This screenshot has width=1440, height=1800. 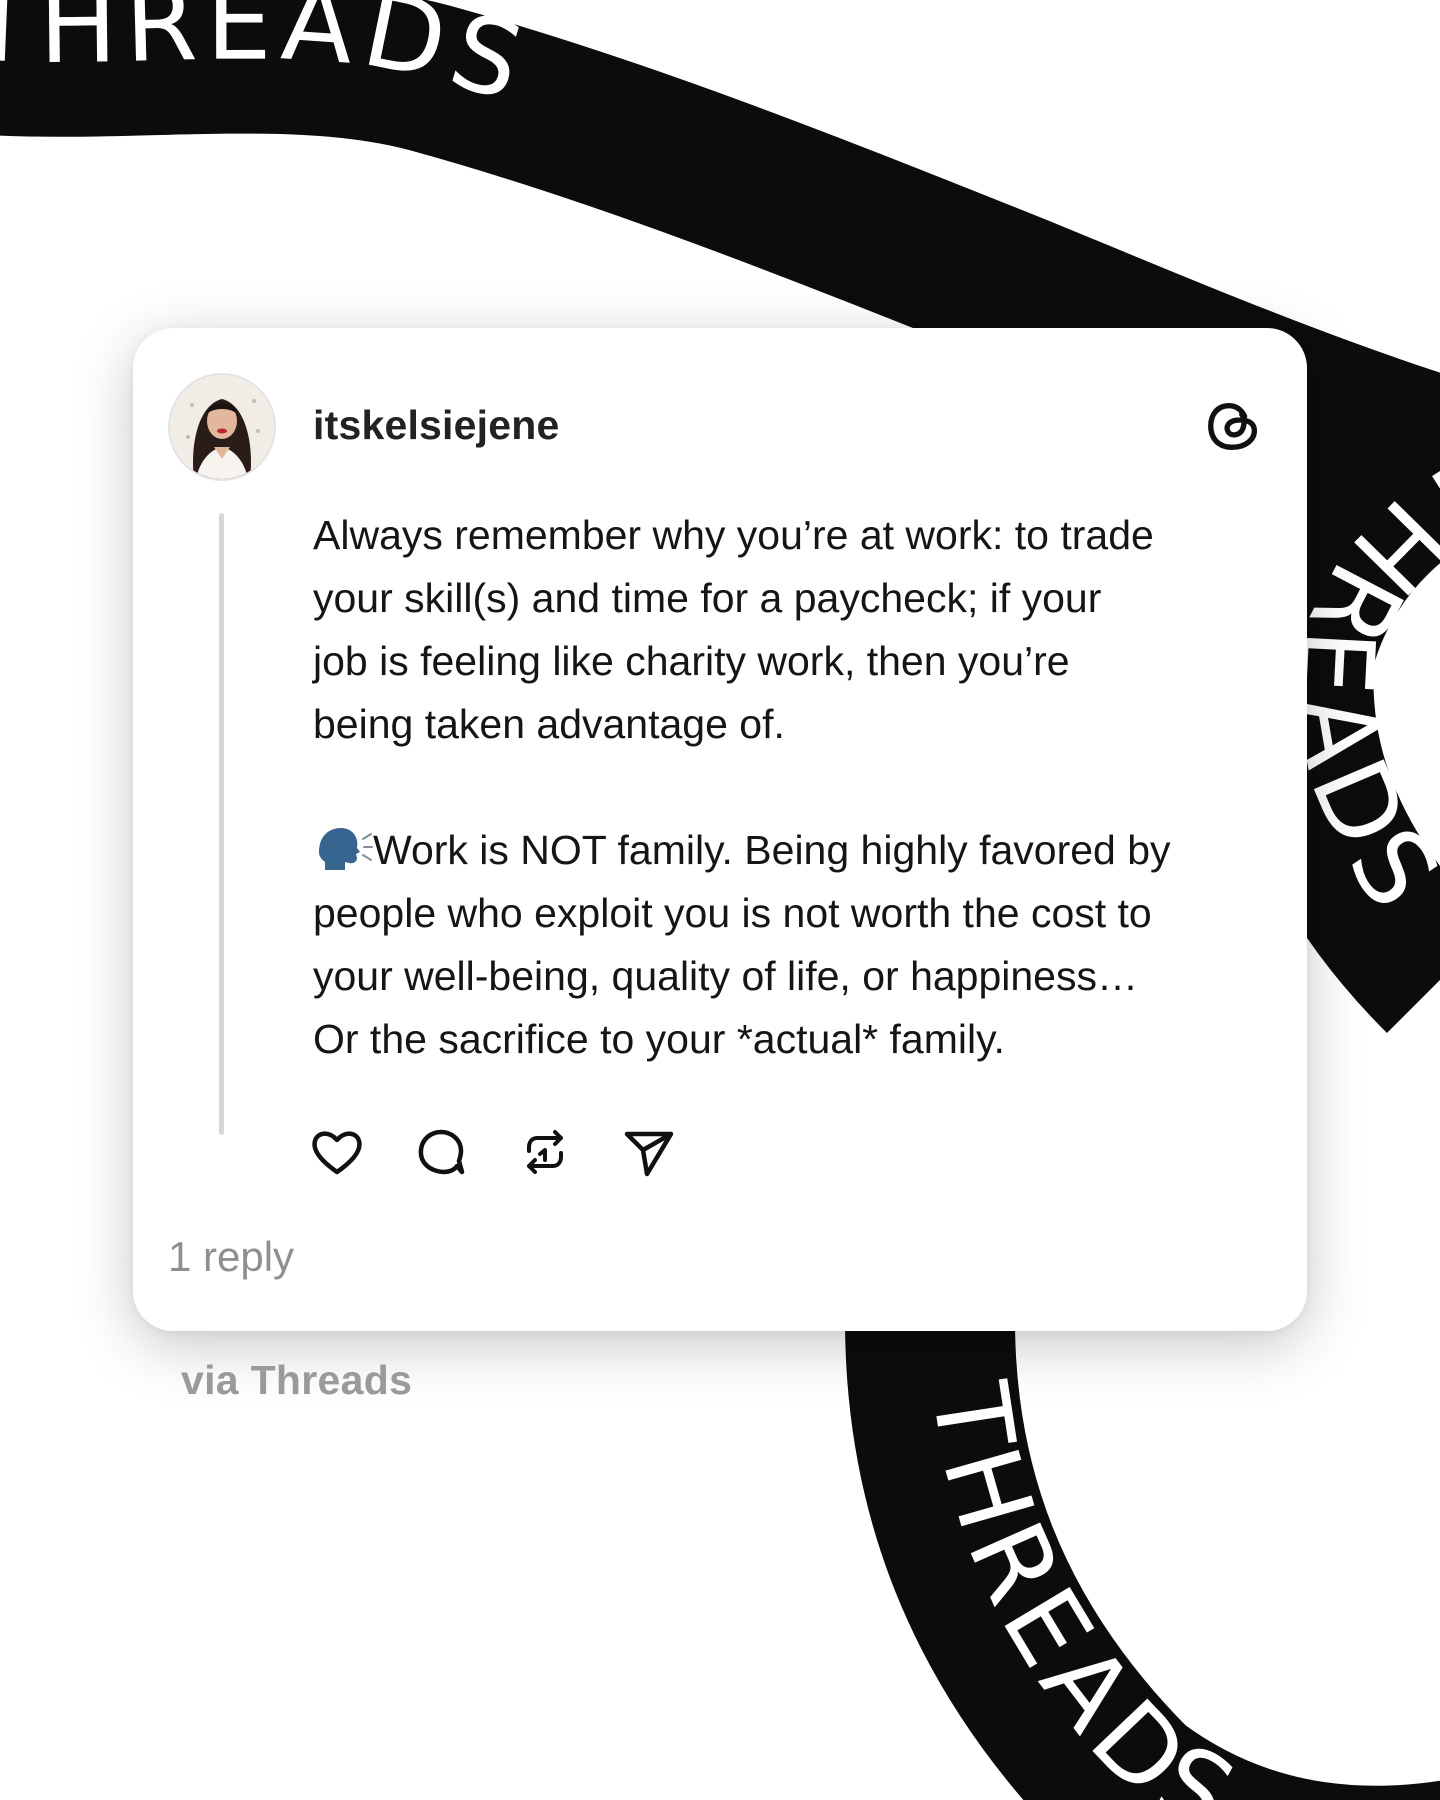 What do you see at coordinates (1084, 1587) in the screenshot?
I see `ribbon-word: THREADS` at bounding box center [1084, 1587].